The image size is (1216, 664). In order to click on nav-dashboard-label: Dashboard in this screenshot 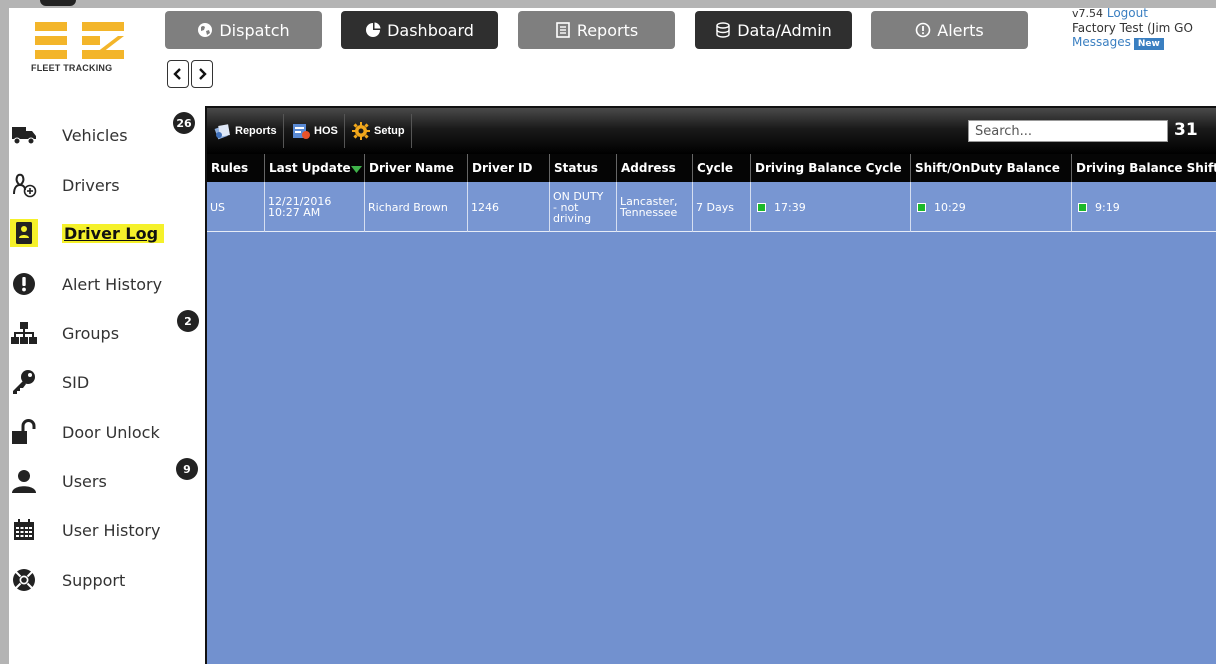, I will do `click(430, 30)`.